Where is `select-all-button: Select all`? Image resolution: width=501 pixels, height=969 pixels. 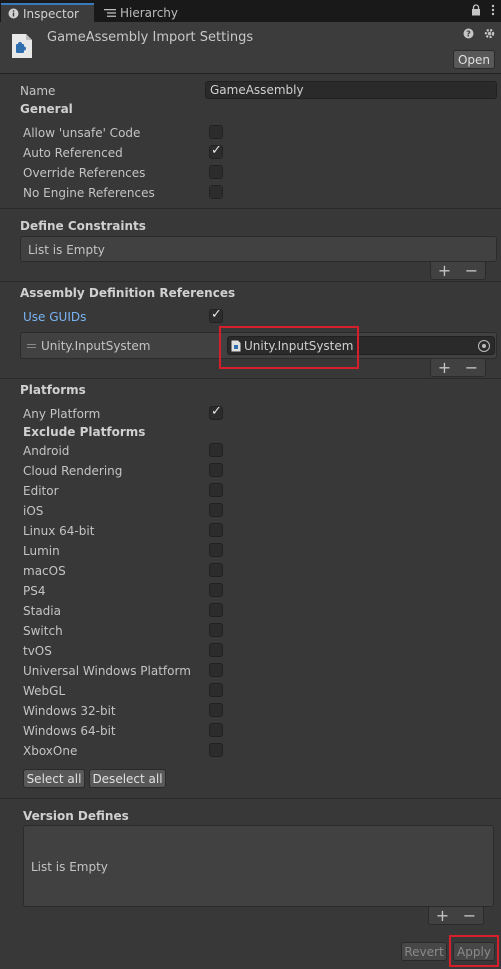 select-all-button: Select all is located at coordinates (54, 778).